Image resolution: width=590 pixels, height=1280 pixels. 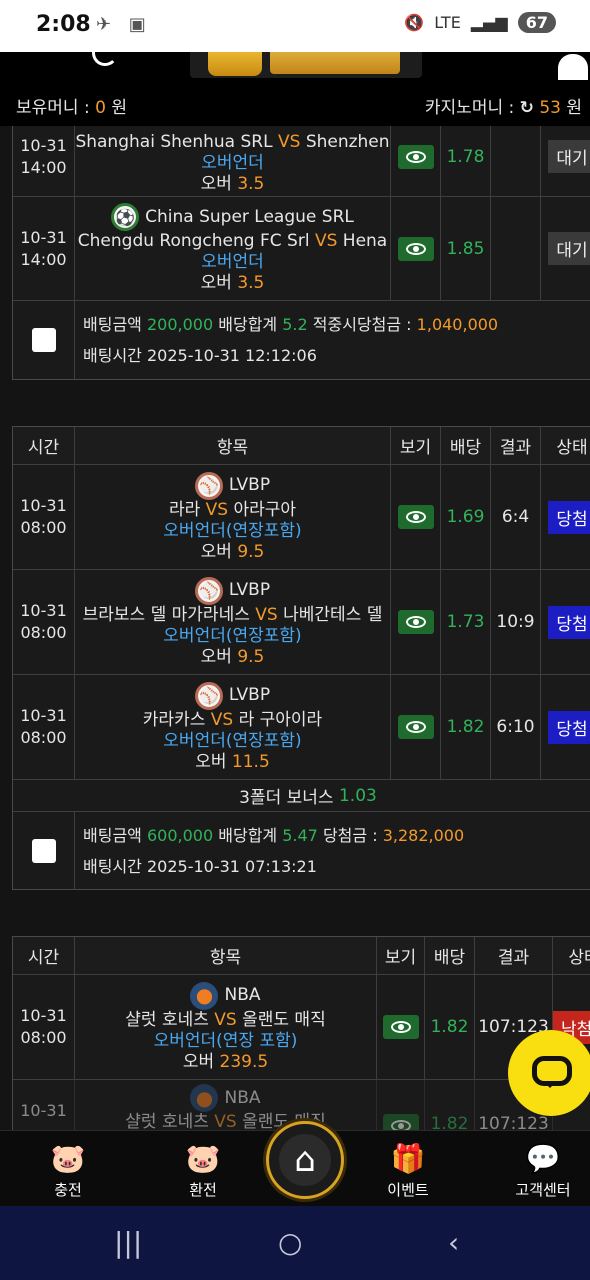 What do you see at coordinates (549, 1073) in the screenshot?
I see `kakao-chat-button` at bounding box center [549, 1073].